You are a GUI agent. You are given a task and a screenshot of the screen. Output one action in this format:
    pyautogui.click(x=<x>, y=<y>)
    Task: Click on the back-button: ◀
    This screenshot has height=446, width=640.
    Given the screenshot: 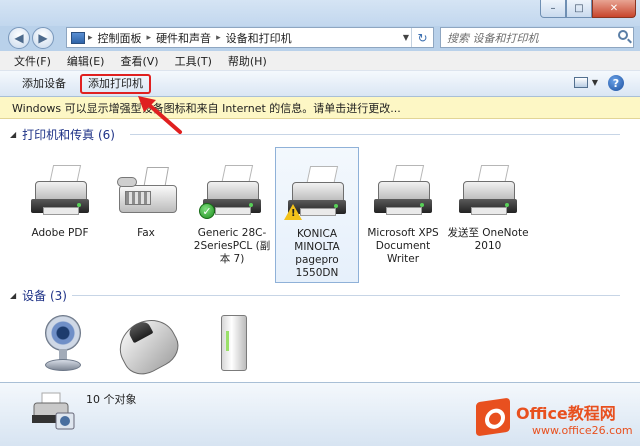 What is the action you would take?
    pyautogui.click(x=19, y=38)
    